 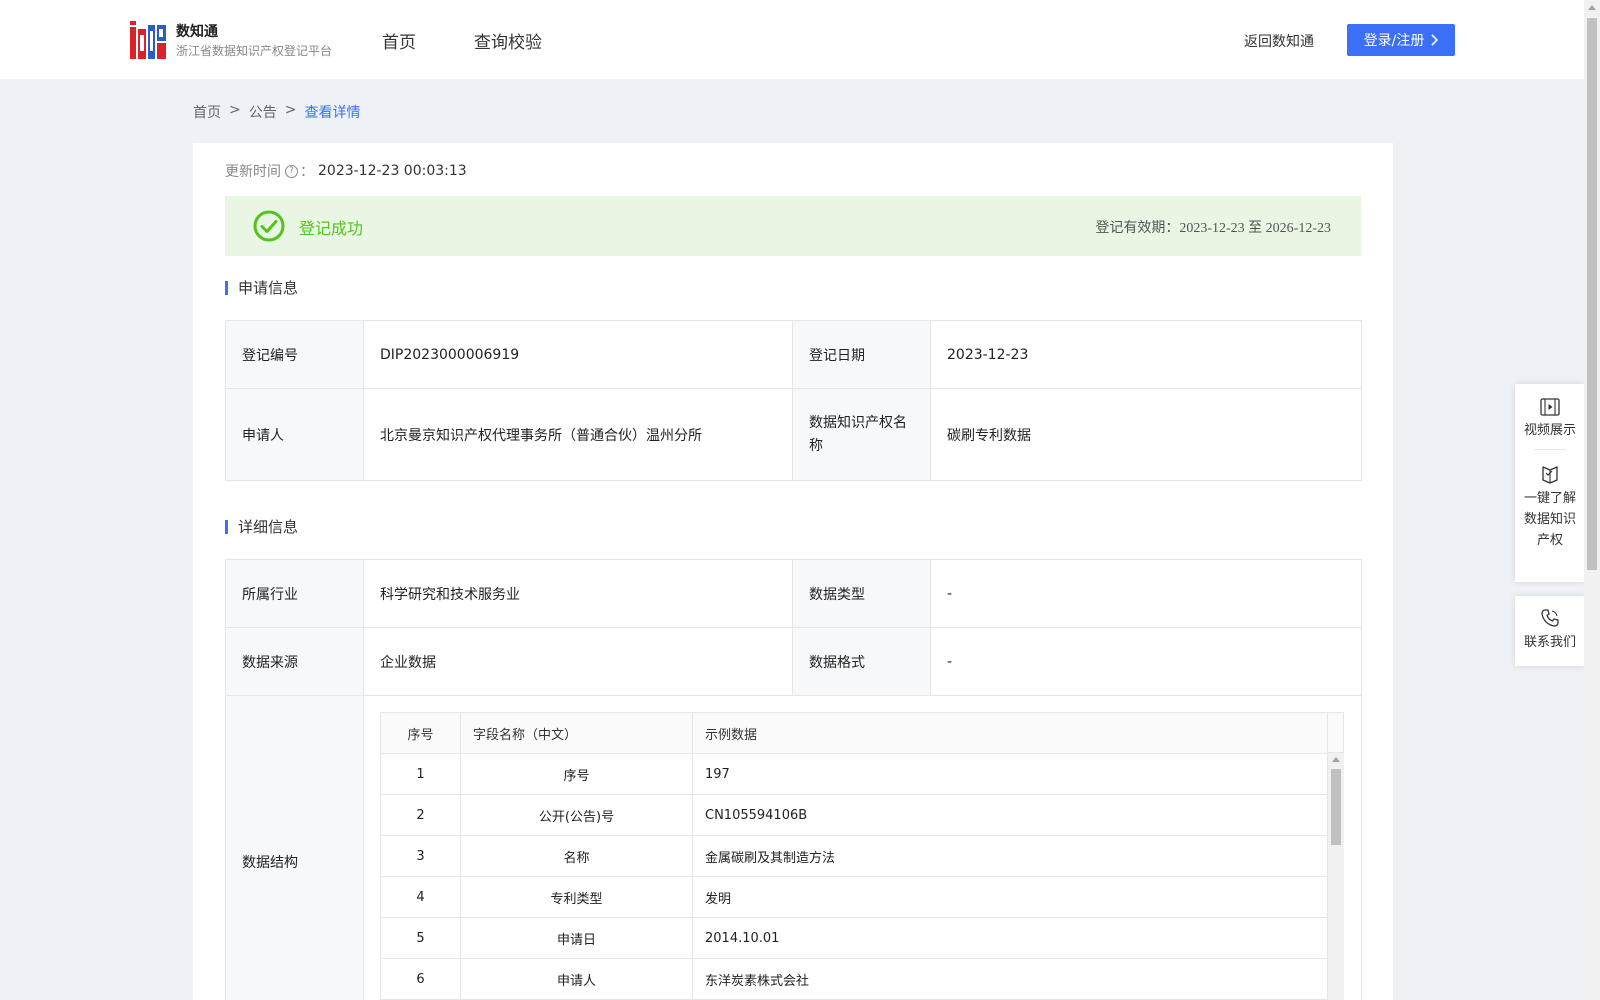 What do you see at coordinates (1255, 228) in the screenshot?
I see `validity-value: 2023-12-23 至 2026-12-23` at bounding box center [1255, 228].